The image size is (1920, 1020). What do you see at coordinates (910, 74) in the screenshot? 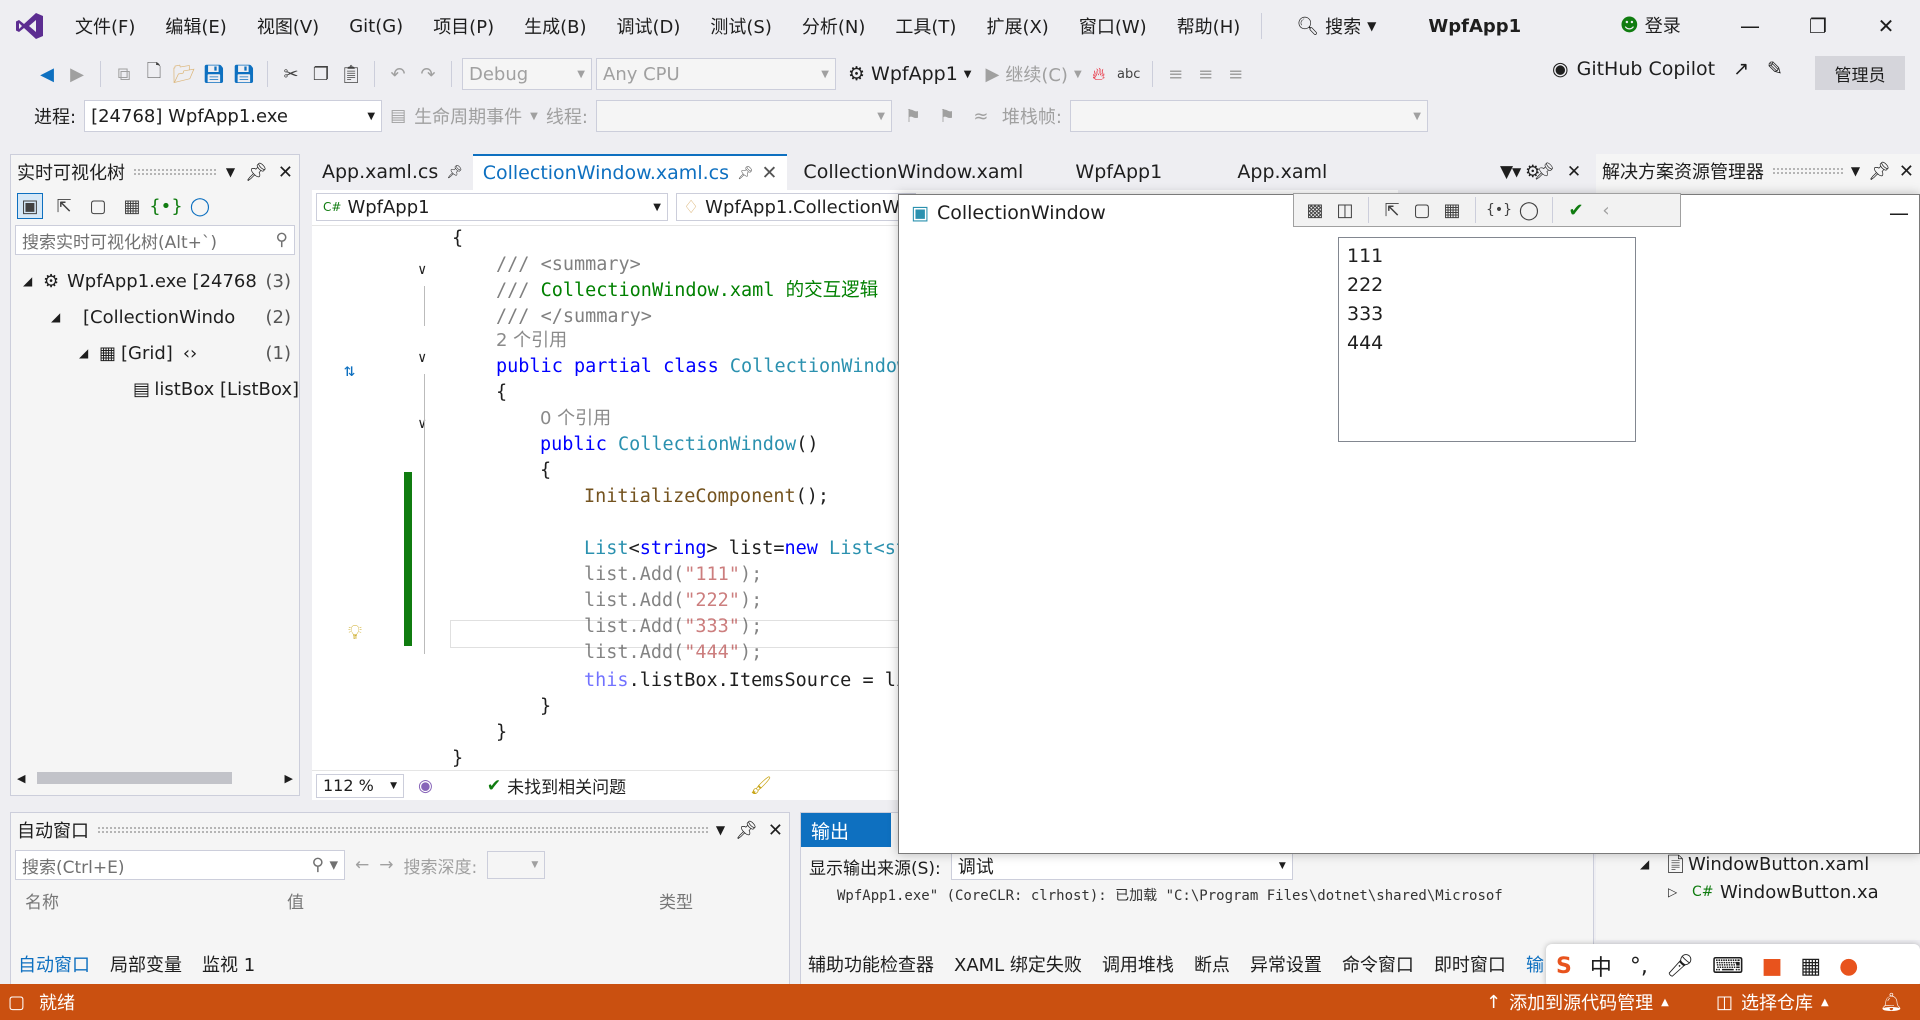
I see `startup-project-button: ⚙ WpfApp1 ▼` at bounding box center [910, 74].